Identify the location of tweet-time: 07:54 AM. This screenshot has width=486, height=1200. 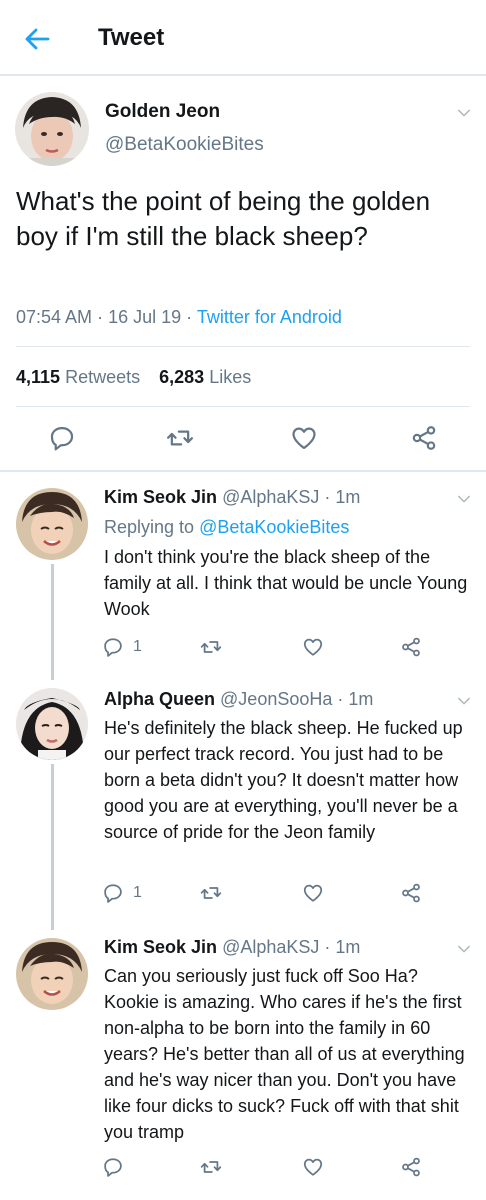
(54, 317).